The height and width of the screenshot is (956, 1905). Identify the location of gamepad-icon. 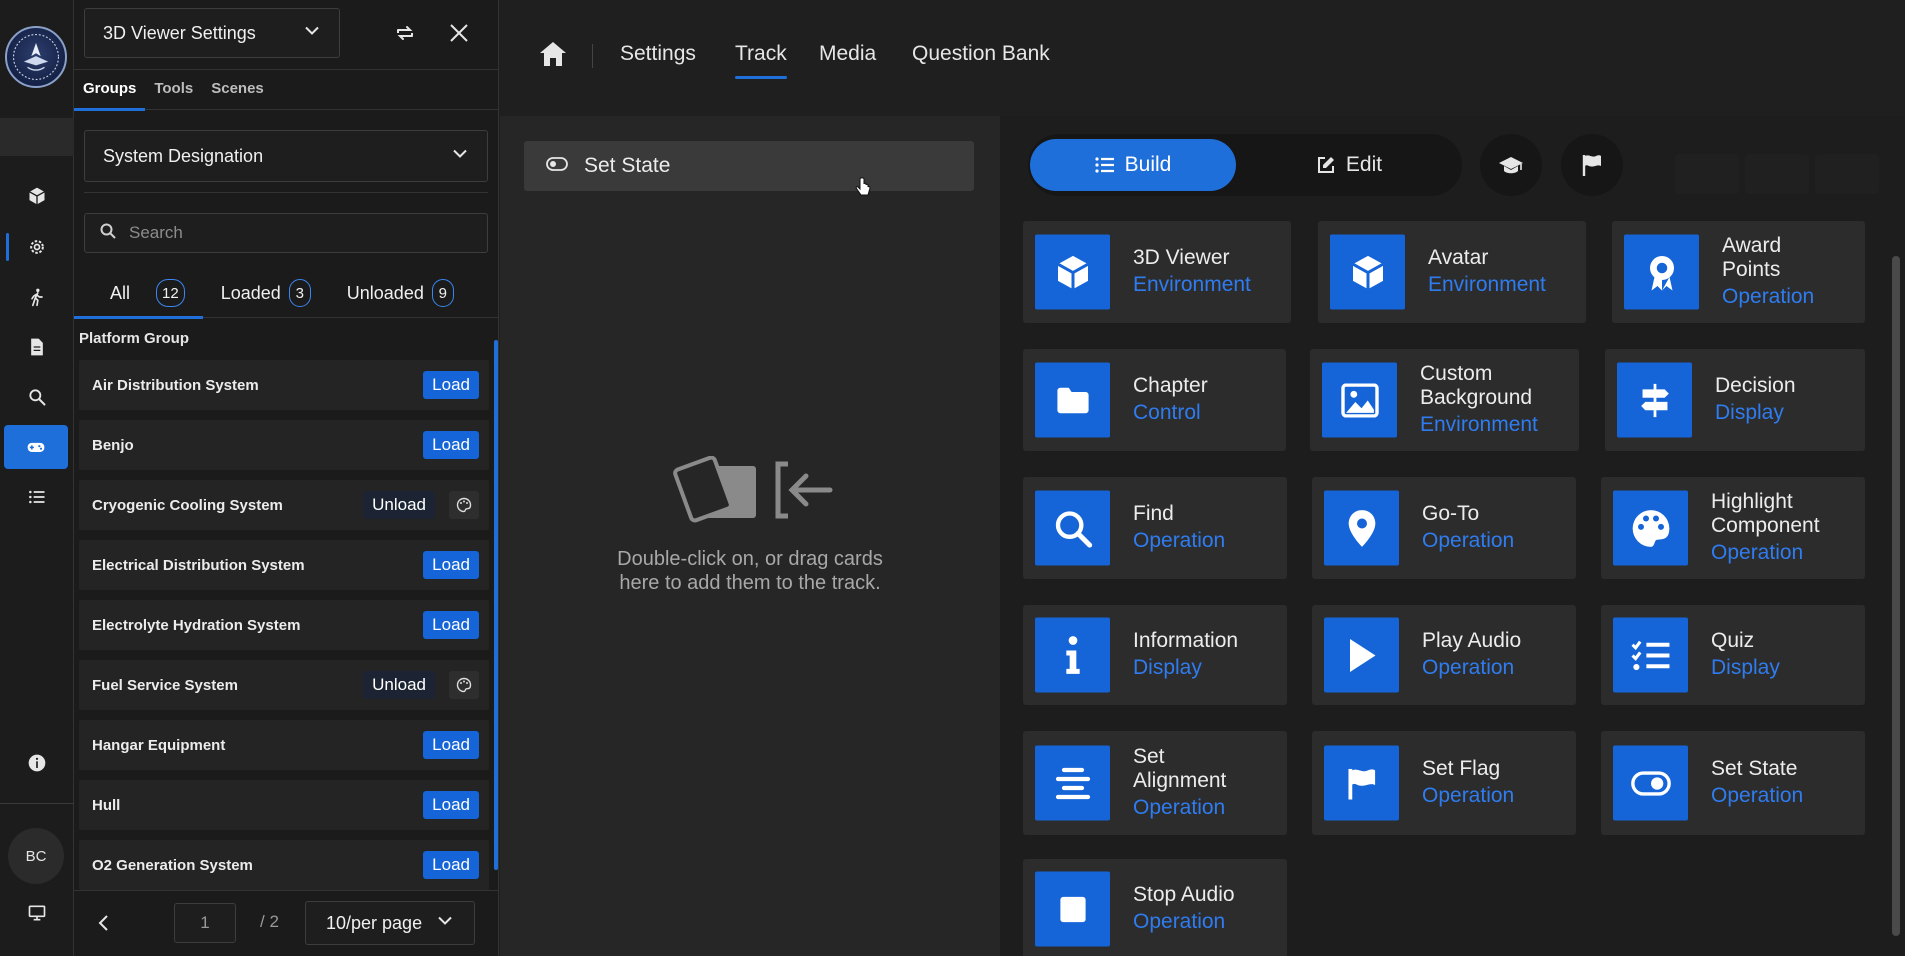
(36, 447).